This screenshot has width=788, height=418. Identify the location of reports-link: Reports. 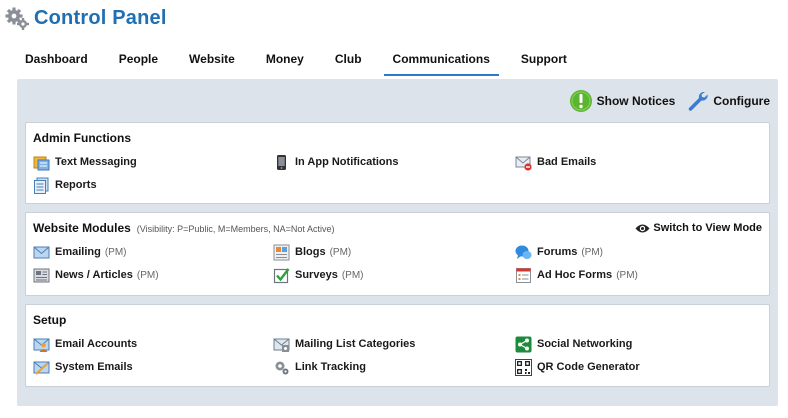
(65, 185).